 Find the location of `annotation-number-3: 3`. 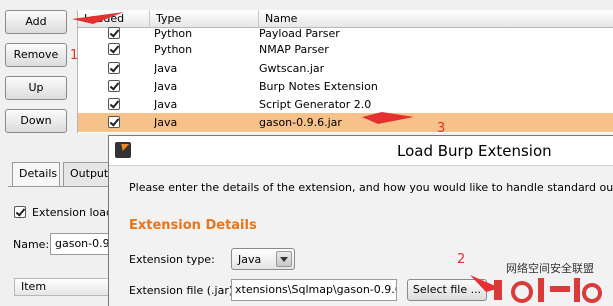

annotation-number-3: 3 is located at coordinates (441, 128).